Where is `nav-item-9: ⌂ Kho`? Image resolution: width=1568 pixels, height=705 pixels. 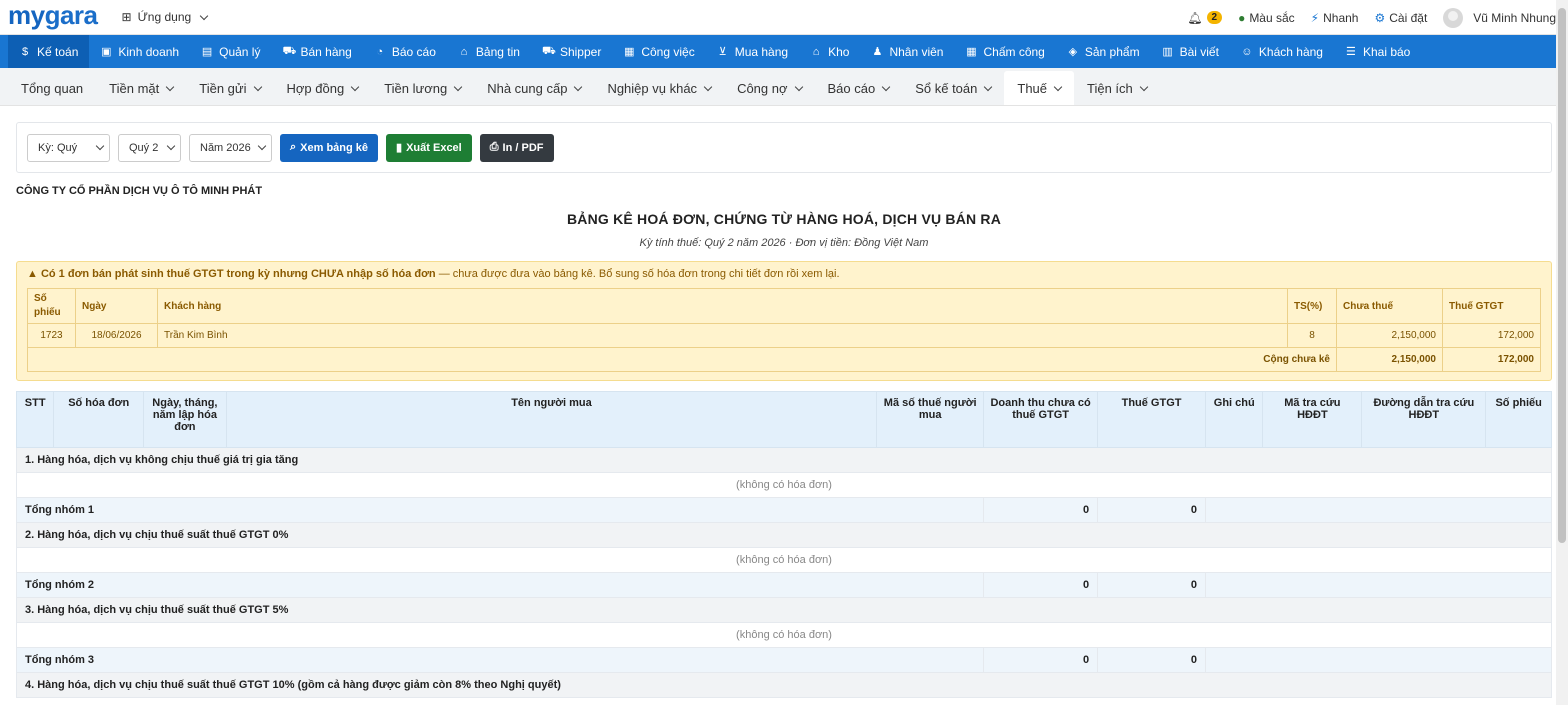
nav-item-9: ⌂ Kho is located at coordinates (829, 51).